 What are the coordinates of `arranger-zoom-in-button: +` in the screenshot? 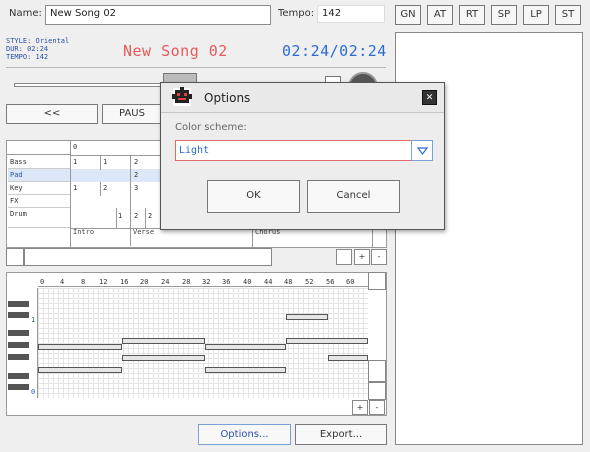 It's located at (362, 257).